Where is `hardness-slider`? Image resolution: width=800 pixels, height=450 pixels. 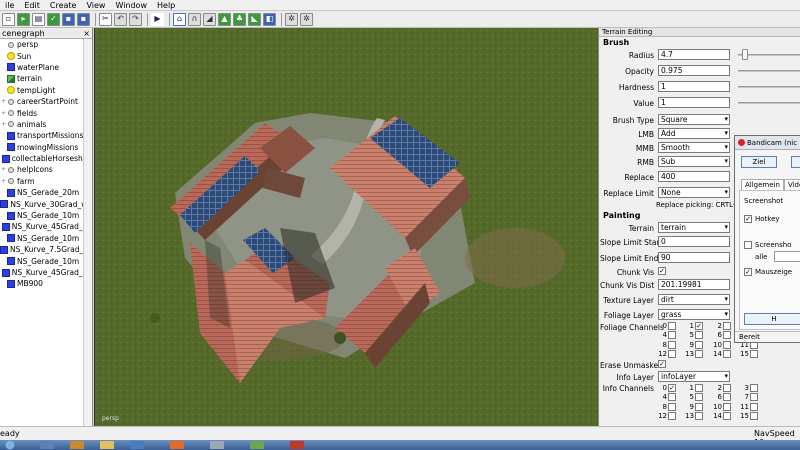
hardness-slider is located at coordinates (769, 87).